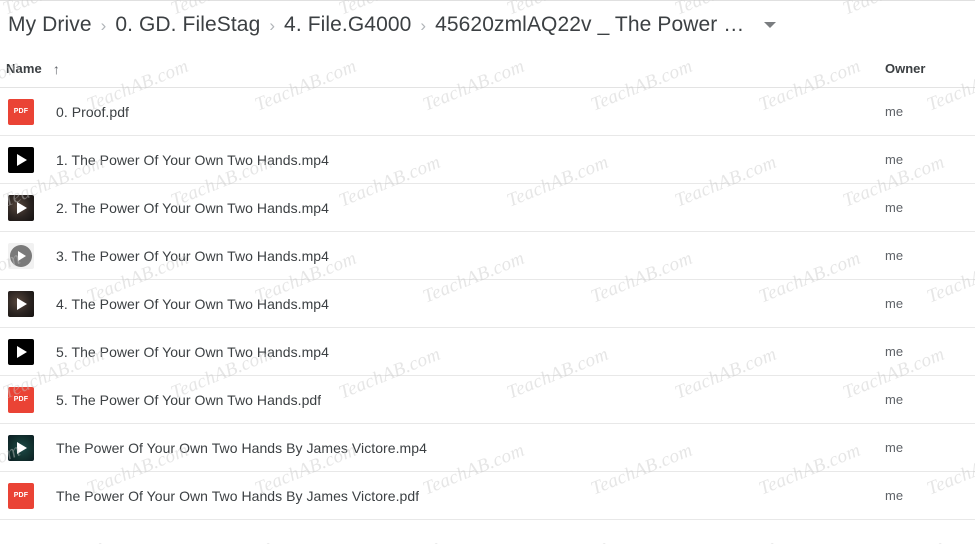 The width and height of the screenshot is (975, 544). Describe the element at coordinates (192, 159) in the screenshot. I see `file-name-label: 1. The Power Of Your Own Two Hands.mp4` at that location.